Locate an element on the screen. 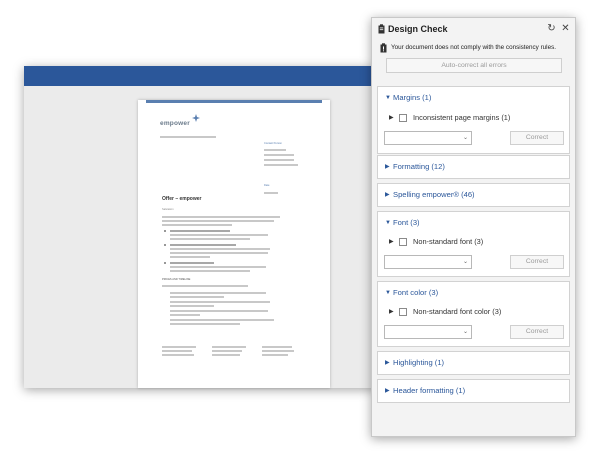 The image size is (600, 461). clipboard-icon is located at coordinates (381, 29).